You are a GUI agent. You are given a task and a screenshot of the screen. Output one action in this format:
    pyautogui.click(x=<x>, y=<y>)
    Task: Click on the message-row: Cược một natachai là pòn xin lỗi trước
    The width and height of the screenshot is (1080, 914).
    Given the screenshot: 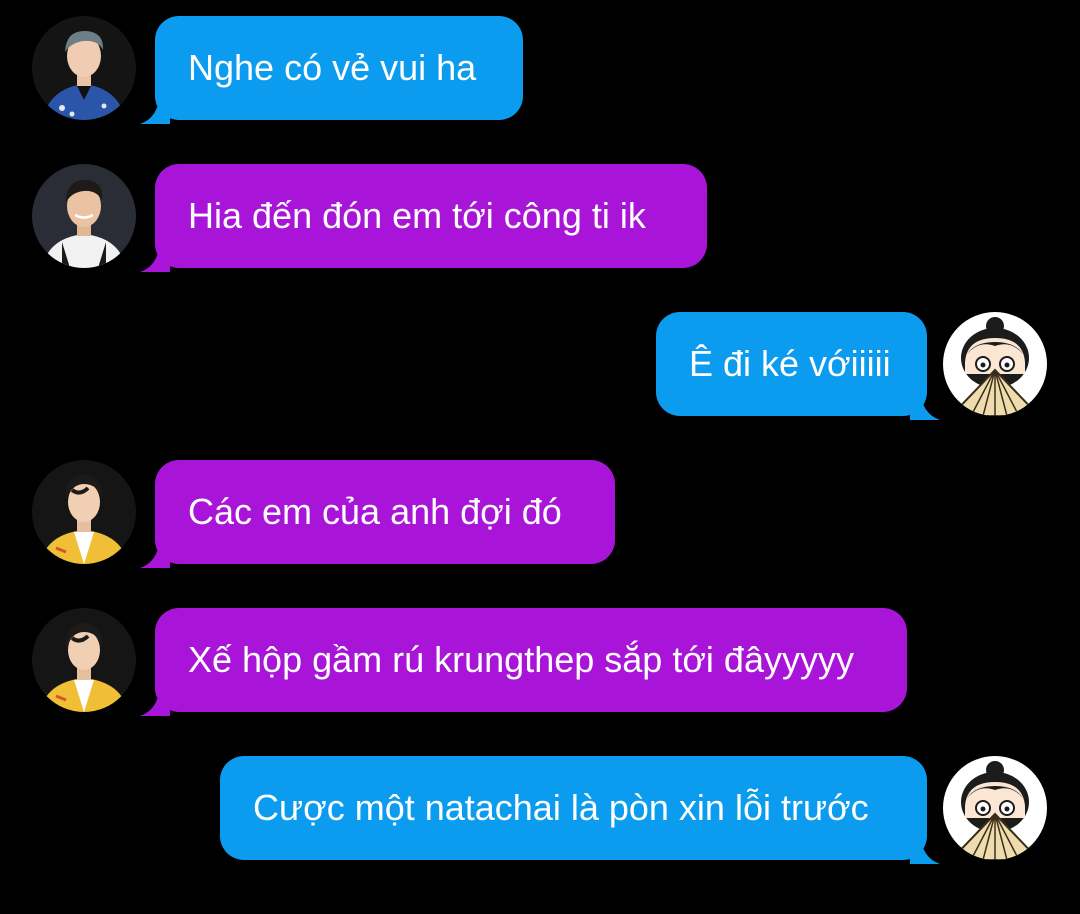 What is the action you would take?
    pyautogui.click(x=540, y=810)
    